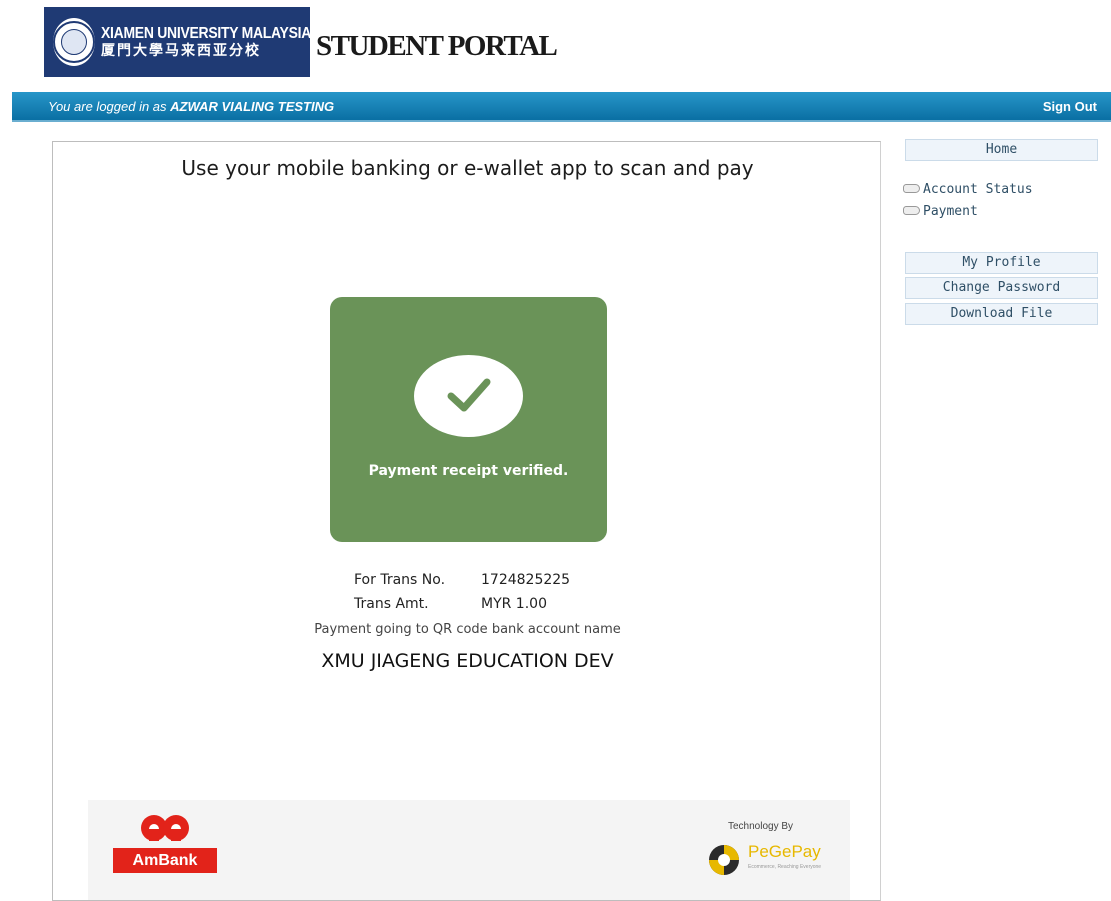  I want to click on university-logo: XIAMEN UNIVERSITY MALAYSIA 厦門大學马来西亚分校, so click(178, 42).